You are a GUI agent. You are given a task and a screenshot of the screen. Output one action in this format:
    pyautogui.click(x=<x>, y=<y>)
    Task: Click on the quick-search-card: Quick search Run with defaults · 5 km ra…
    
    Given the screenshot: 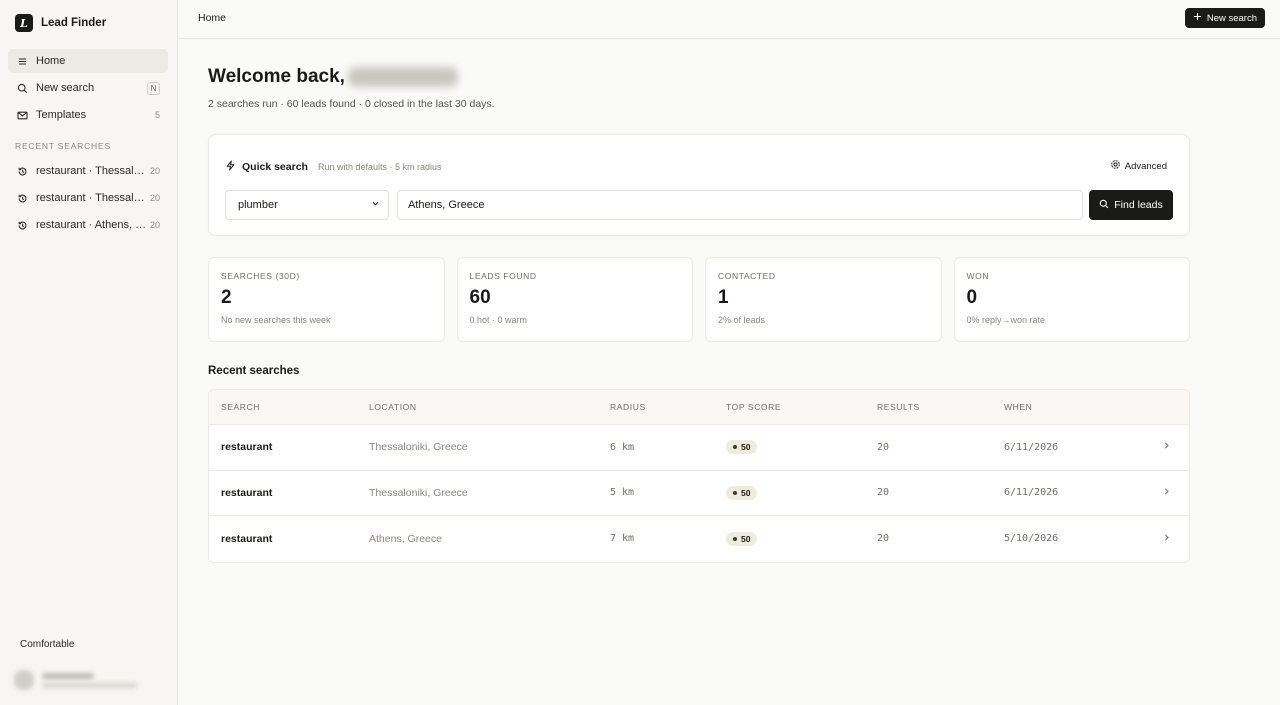 What is the action you would take?
    pyautogui.click(x=699, y=185)
    